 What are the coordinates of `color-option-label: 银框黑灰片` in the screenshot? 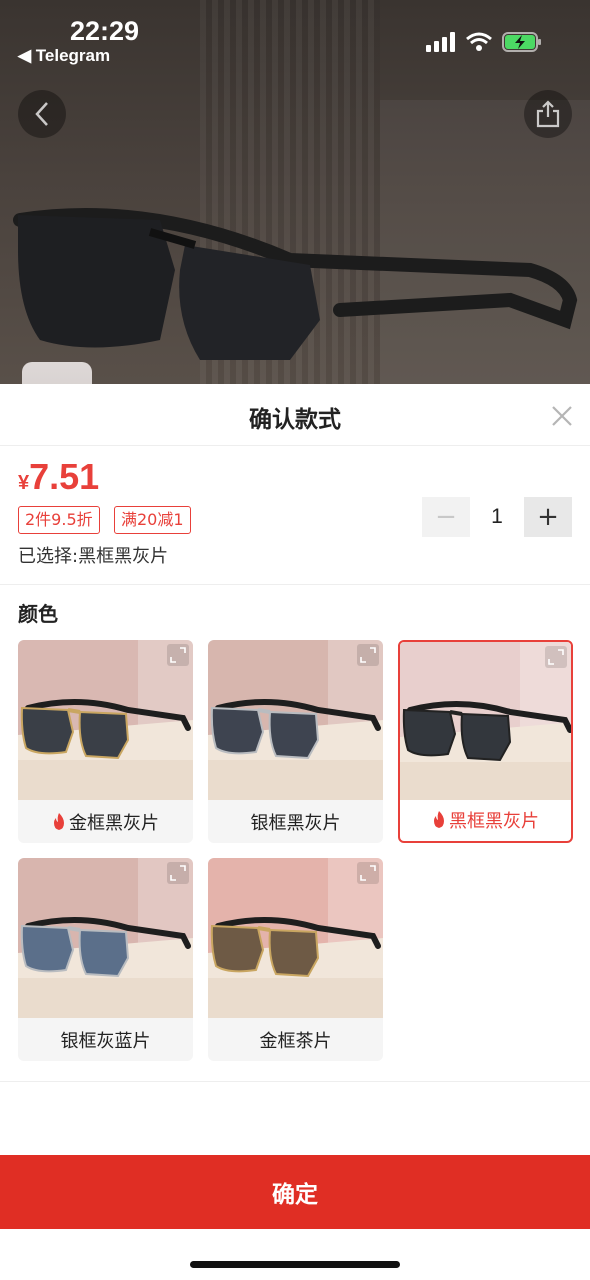 It's located at (295, 823).